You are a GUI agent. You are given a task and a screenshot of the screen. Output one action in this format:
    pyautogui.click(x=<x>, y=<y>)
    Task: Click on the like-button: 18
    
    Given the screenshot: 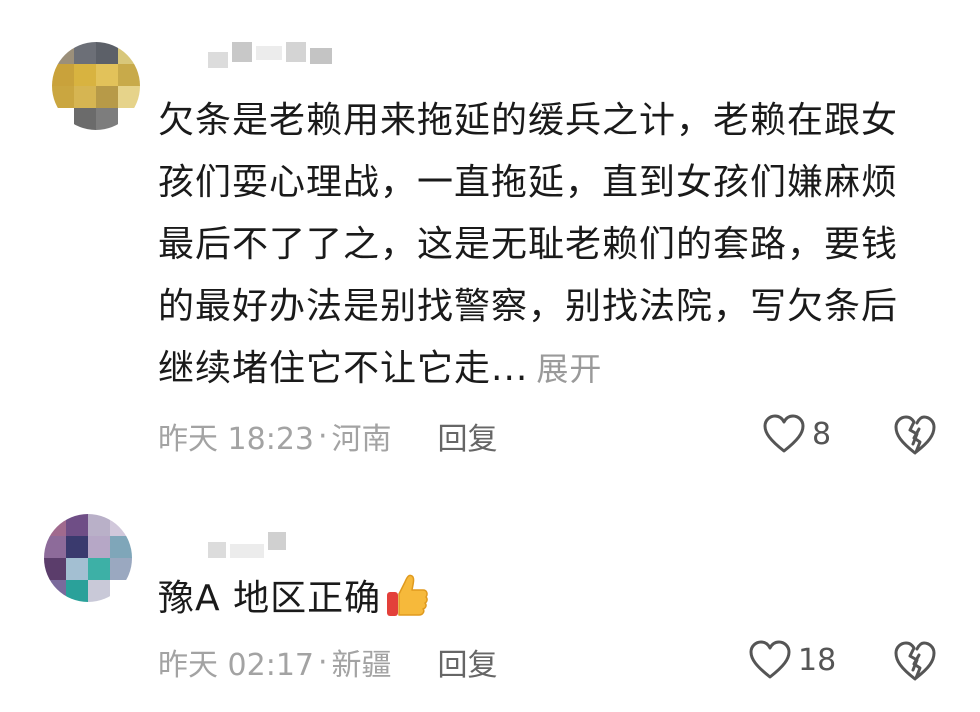 What is the action you would take?
    pyautogui.click(x=792, y=660)
    